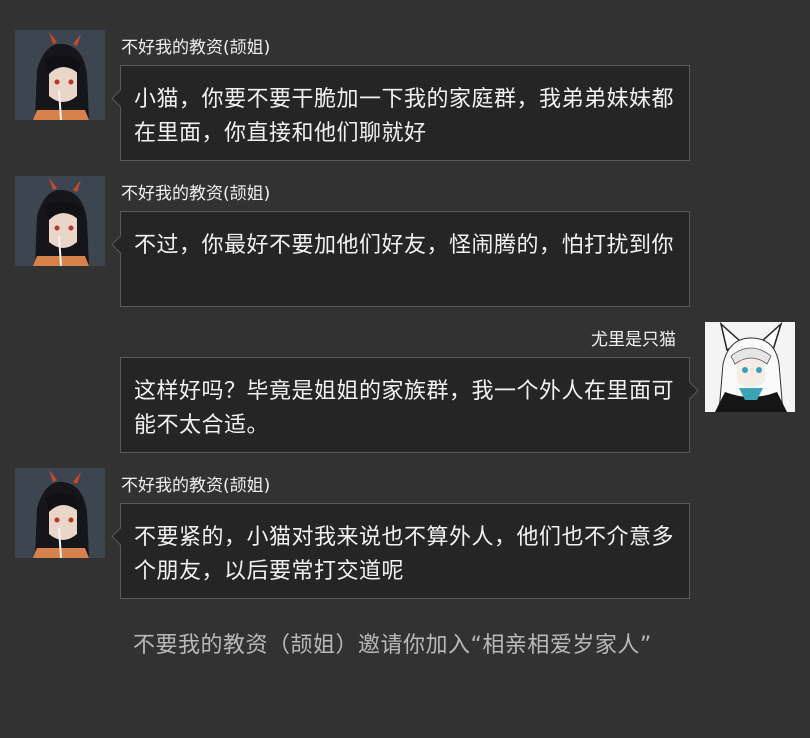 This screenshot has width=810, height=738. What do you see at coordinates (633, 340) in the screenshot?
I see `sender-name: 尤里是只猫` at bounding box center [633, 340].